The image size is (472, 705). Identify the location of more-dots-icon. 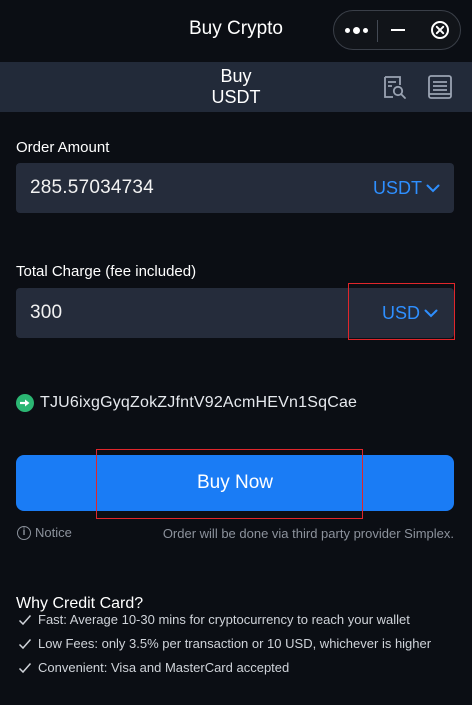
(356, 30).